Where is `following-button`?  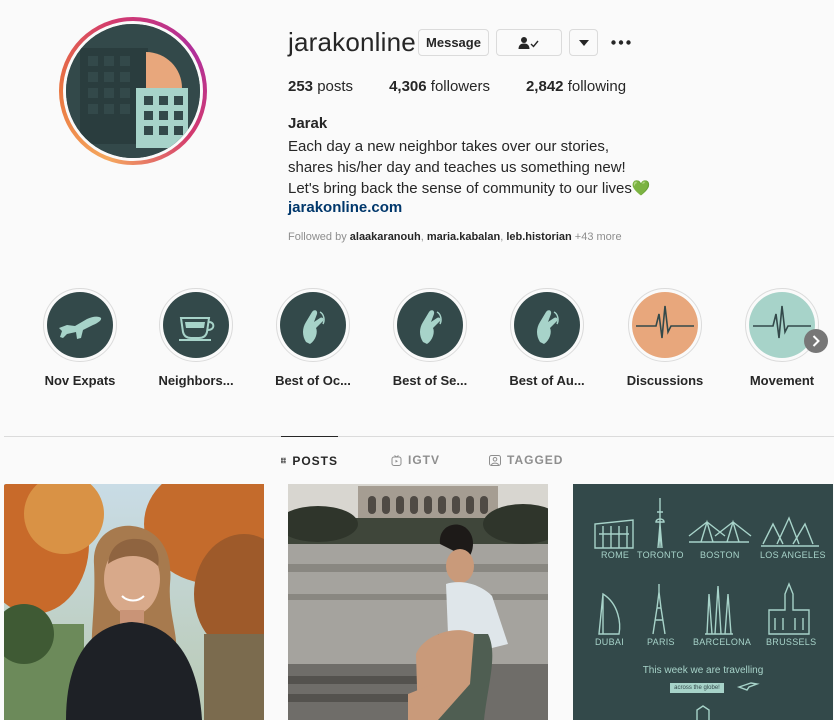
following-button is located at coordinates (529, 42).